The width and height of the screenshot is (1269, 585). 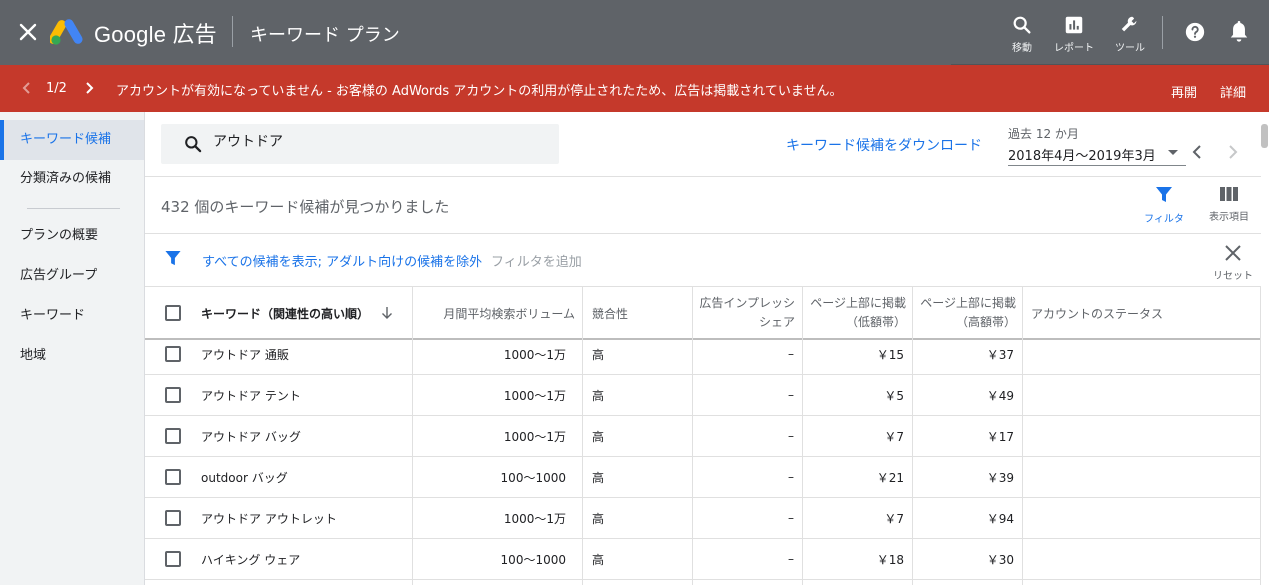 I want to click on nav-reports-label: レポート, so click(x=1074, y=48).